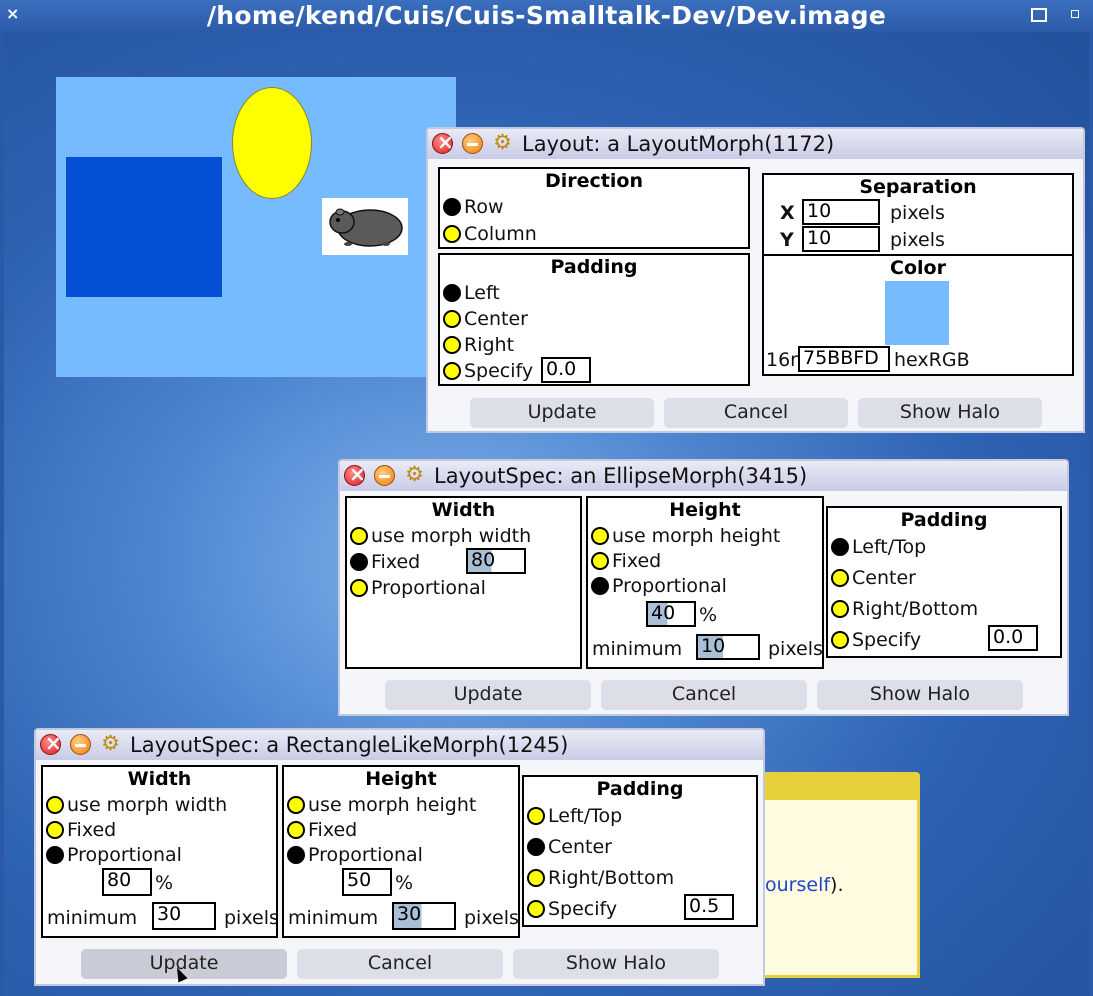  Describe the element at coordinates (399, 745) in the screenshot. I see `window-title-bar: ⚙ LayoutSpec: a RectangleLikeMorph(1245)` at that location.